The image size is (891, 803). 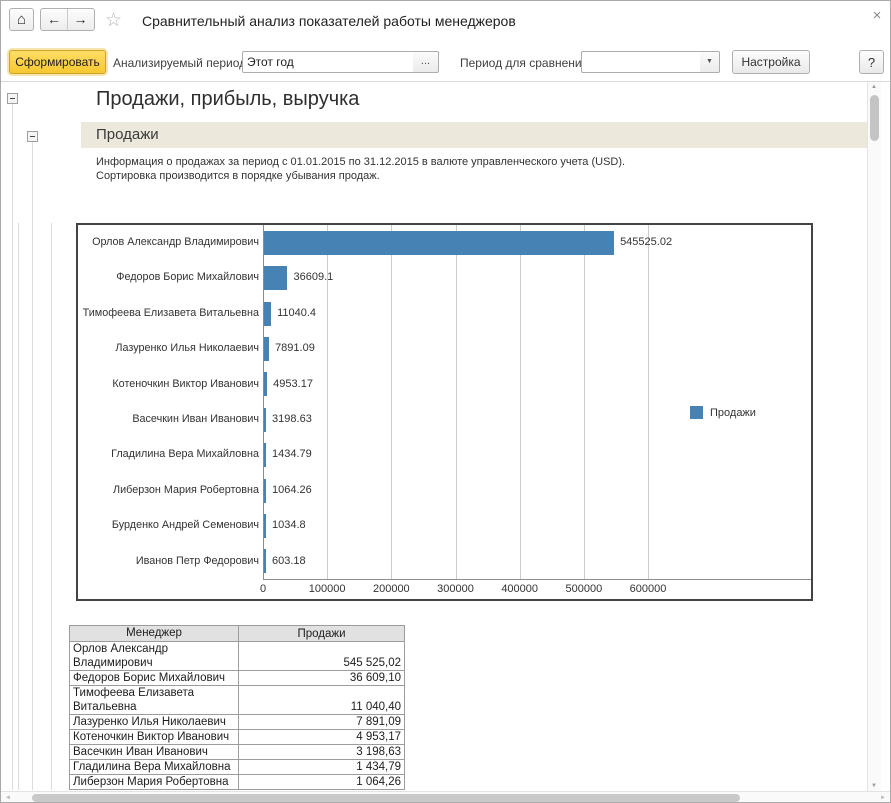 What do you see at coordinates (154, 700) in the screenshot?
I see `table-cell-manager: Тимофеева Елизавета Витальевна` at bounding box center [154, 700].